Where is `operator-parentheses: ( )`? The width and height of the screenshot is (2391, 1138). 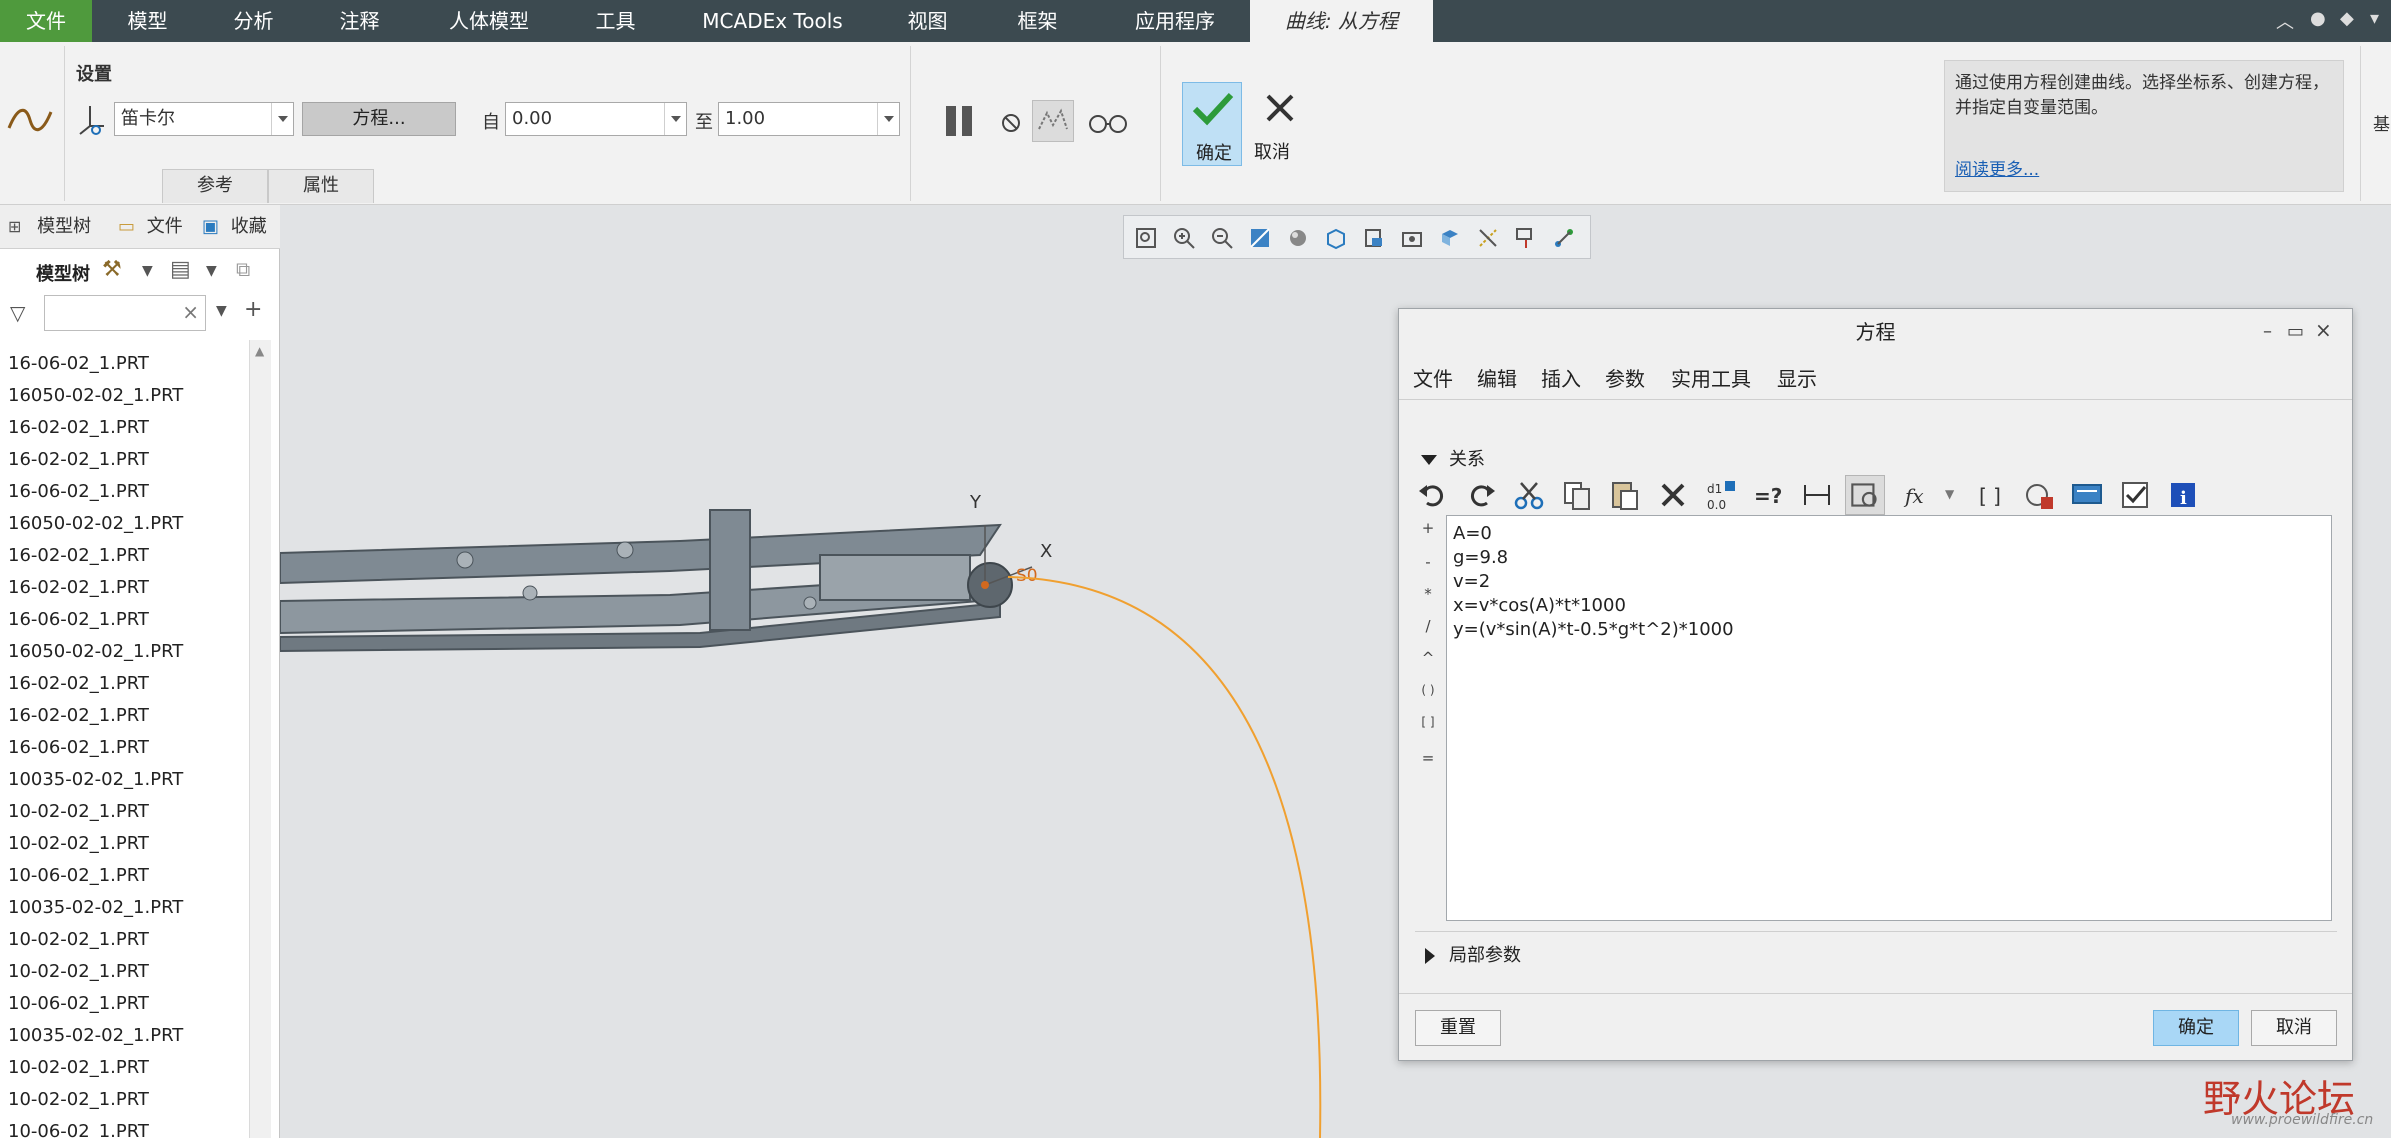 operator-parentheses: ( ) is located at coordinates (1428, 690).